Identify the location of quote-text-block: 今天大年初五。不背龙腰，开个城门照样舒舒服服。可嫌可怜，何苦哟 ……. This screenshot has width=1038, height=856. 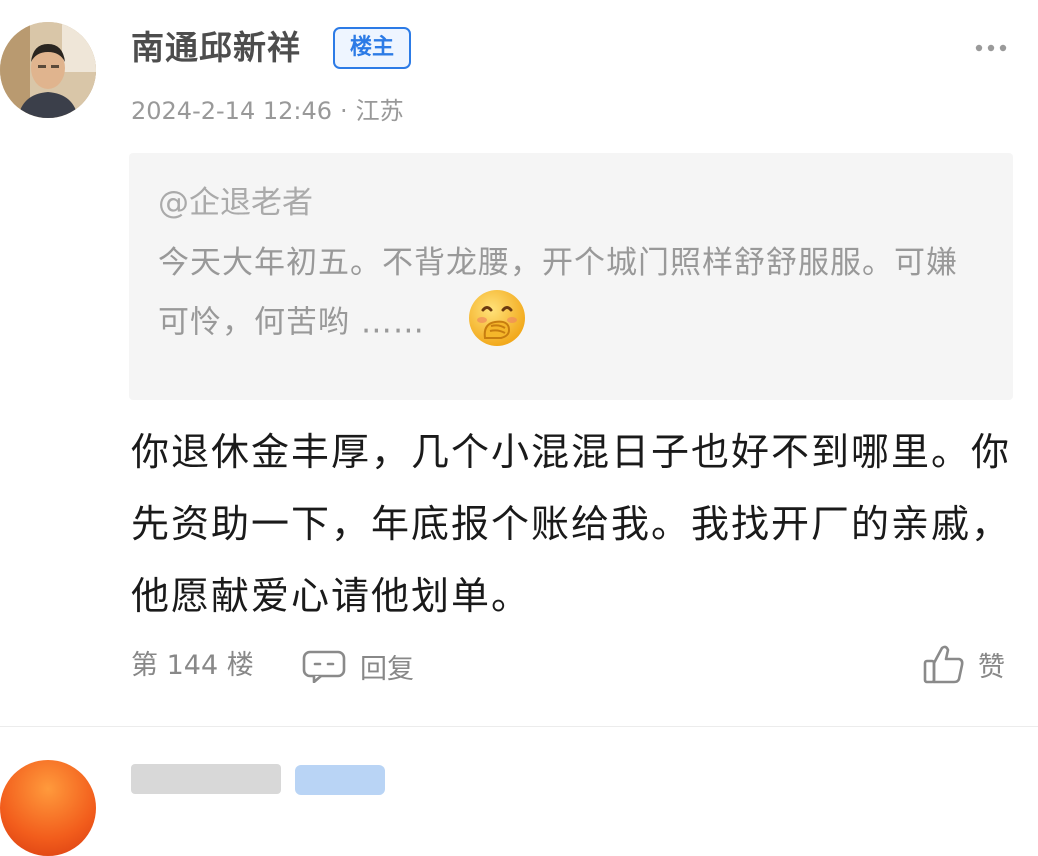
(571, 295).